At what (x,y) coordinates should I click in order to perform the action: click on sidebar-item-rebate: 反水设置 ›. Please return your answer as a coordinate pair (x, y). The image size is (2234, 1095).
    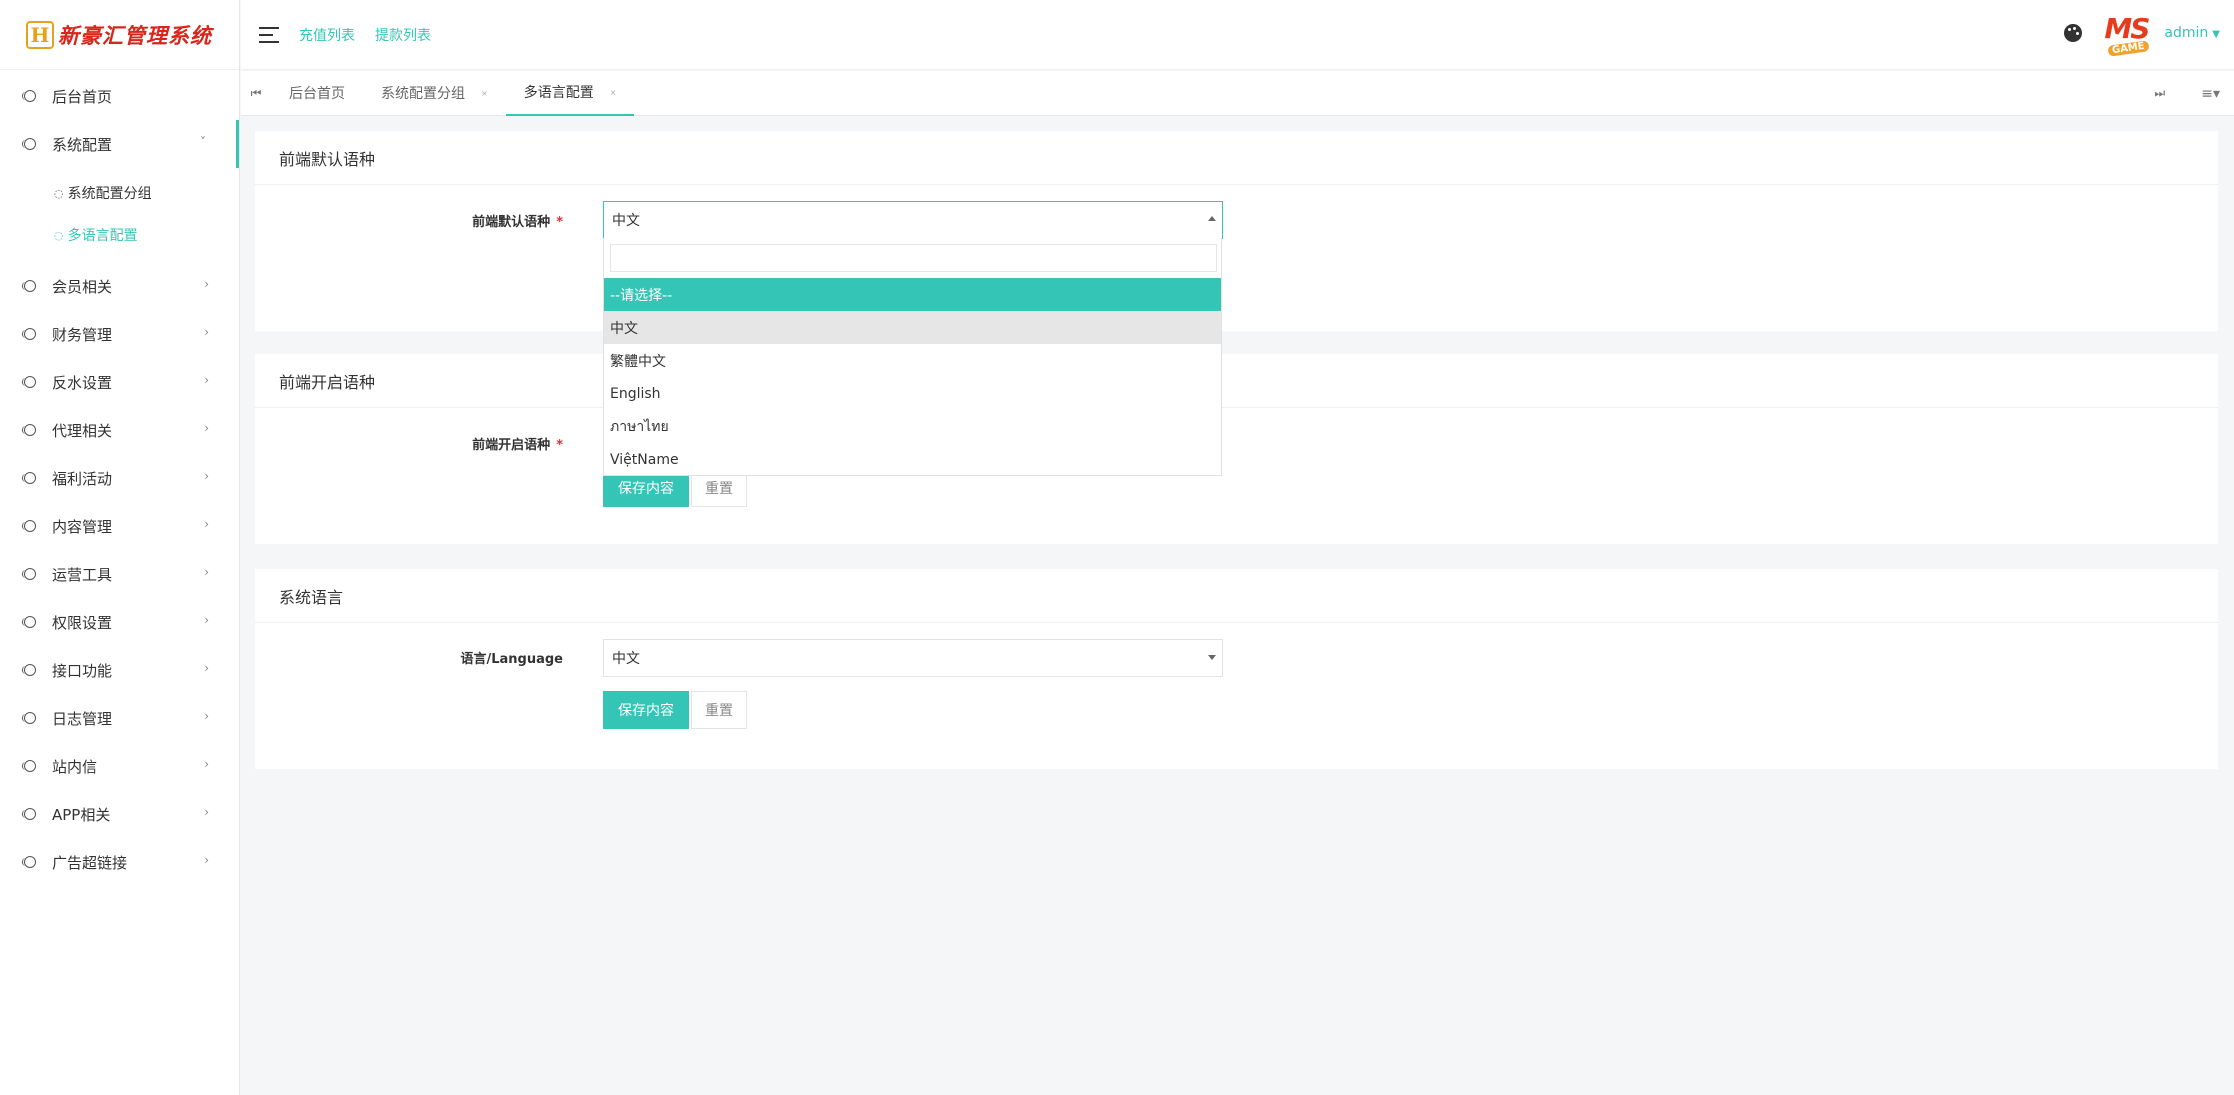
    Looking at the image, I should click on (119, 382).